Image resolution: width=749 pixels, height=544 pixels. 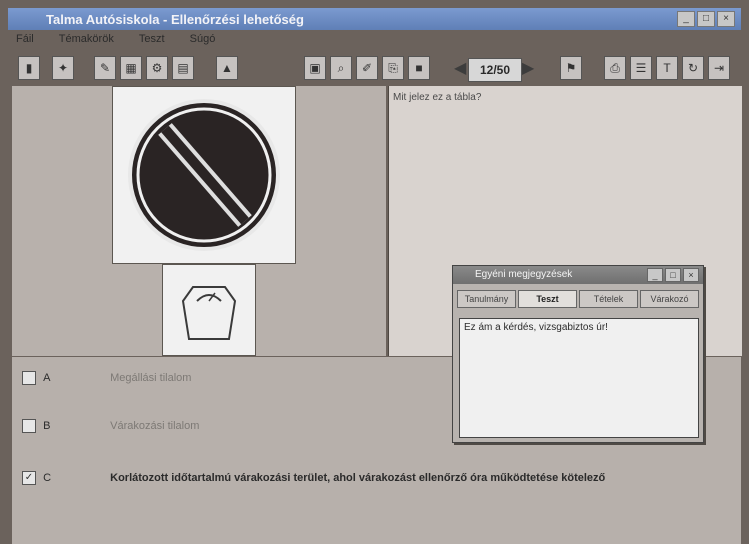 I want to click on toolbar: ▮ ✦ ✎ ▦ ⚙ ▤ ▲ ▣ ⌕ ✐ ⎘ ■ ⚑ ⎙ ☰ T ↻ ⇥, so click(x=374, y=70).